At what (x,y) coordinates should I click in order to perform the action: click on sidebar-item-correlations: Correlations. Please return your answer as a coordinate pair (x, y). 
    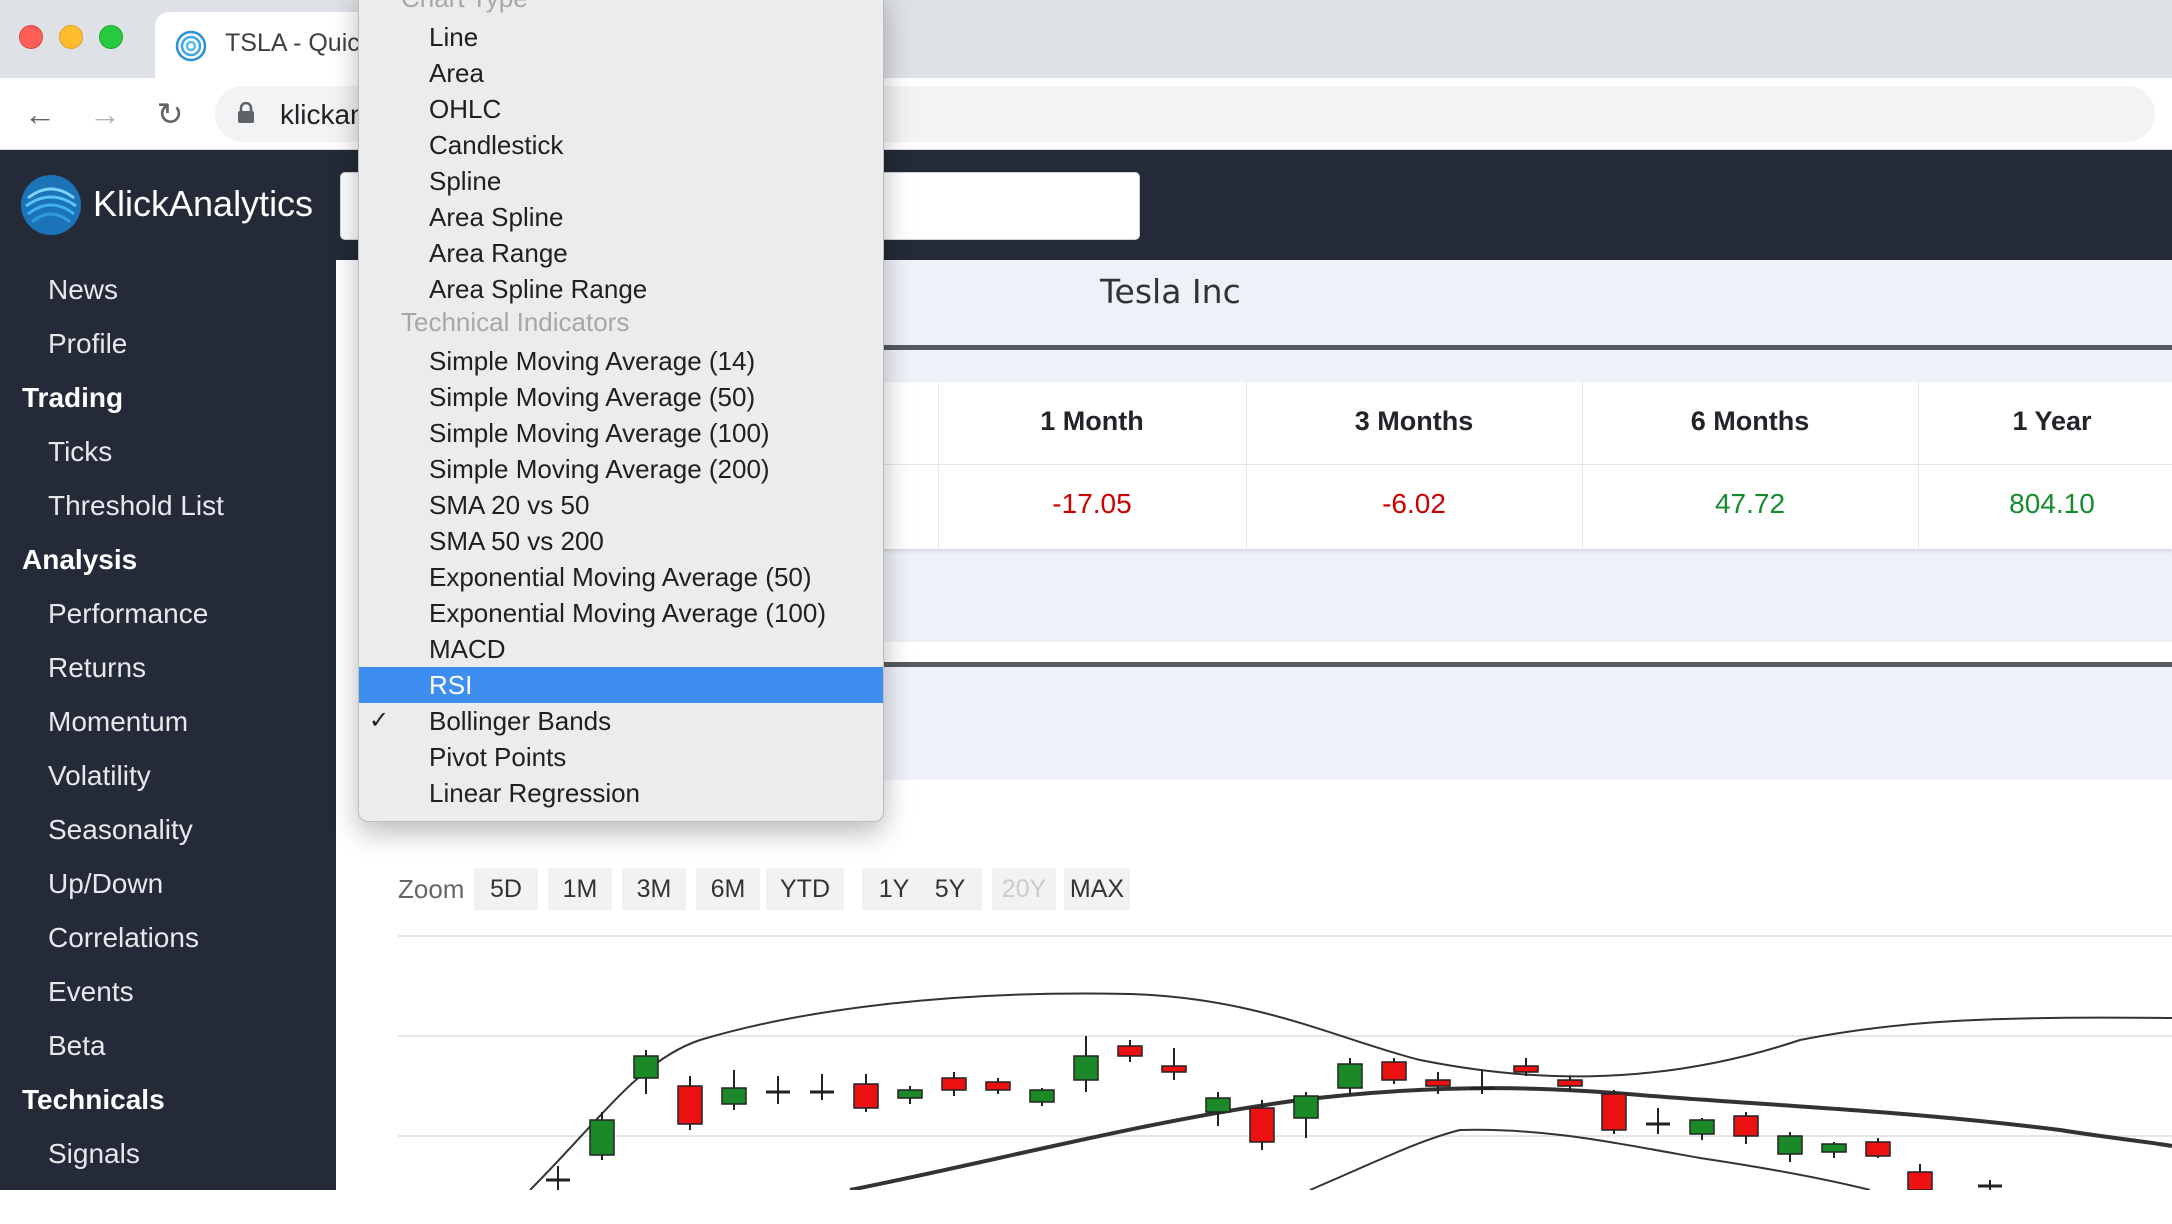
    Looking at the image, I should click on (123, 938).